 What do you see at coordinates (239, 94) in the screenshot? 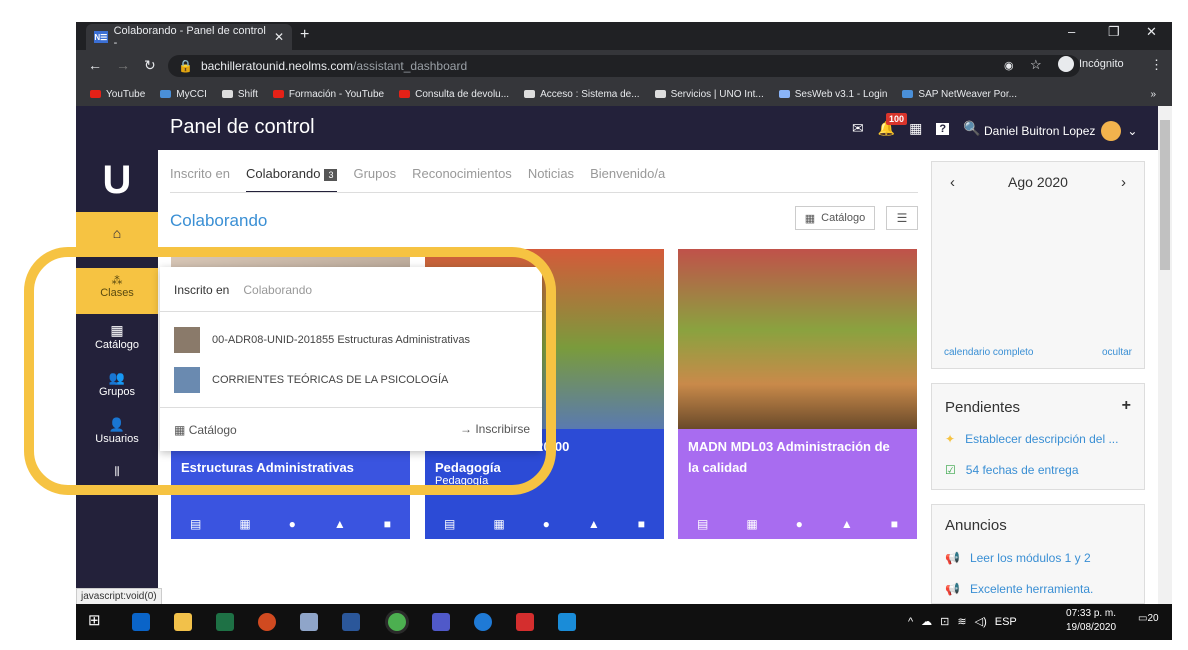
I see `bookmark: Shift` at bounding box center [239, 94].